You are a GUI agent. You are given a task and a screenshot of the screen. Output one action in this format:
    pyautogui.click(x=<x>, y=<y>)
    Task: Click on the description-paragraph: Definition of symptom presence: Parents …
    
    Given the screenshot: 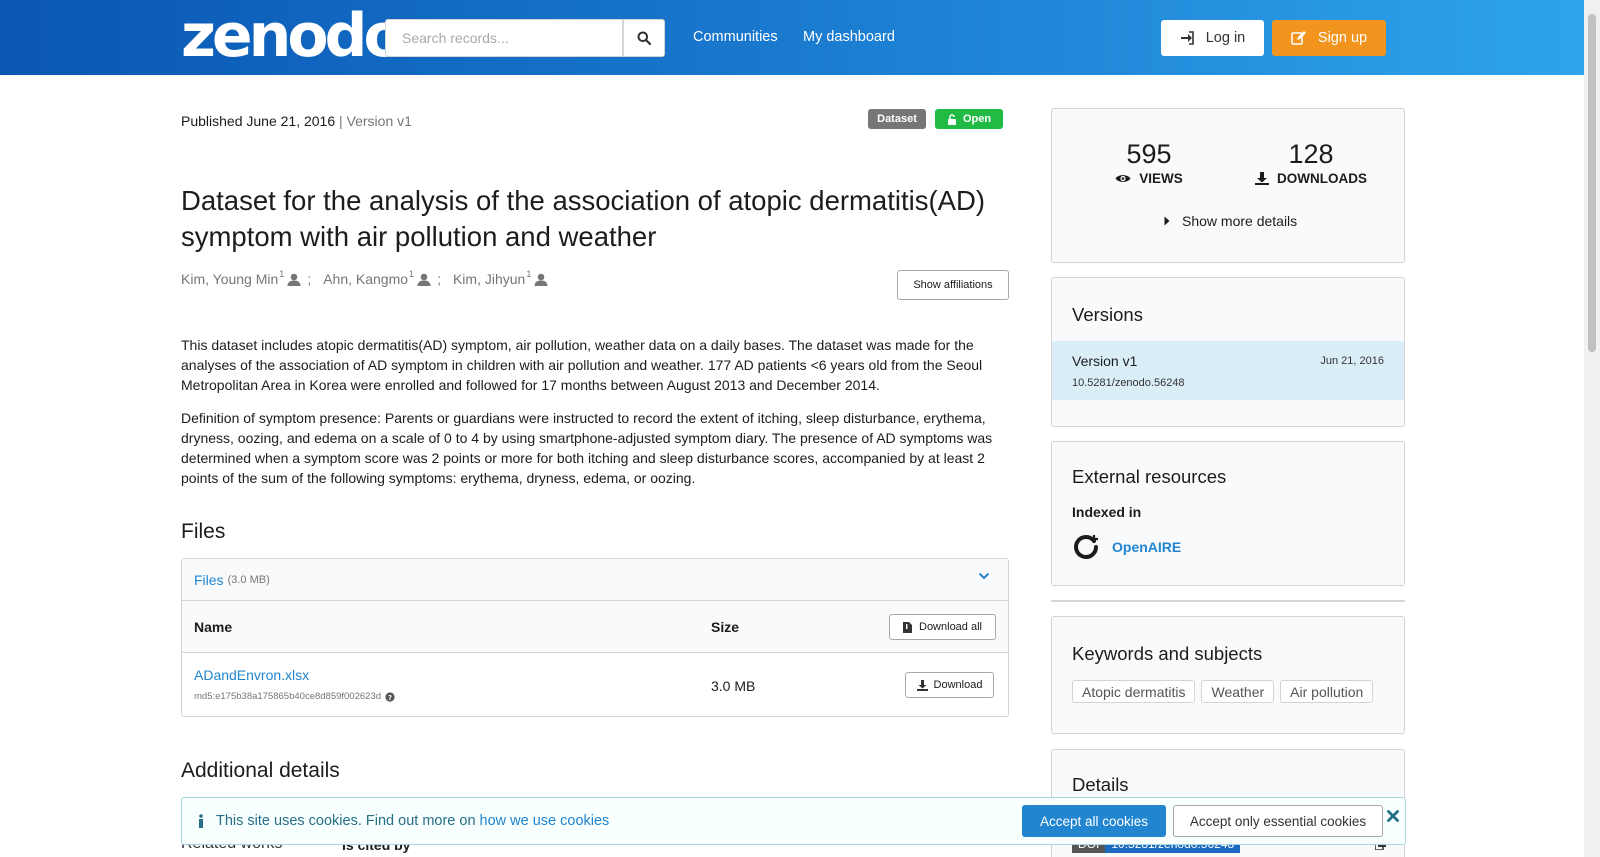 What is the action you would take?
    pyautogui.click(x=587, y=448)
    